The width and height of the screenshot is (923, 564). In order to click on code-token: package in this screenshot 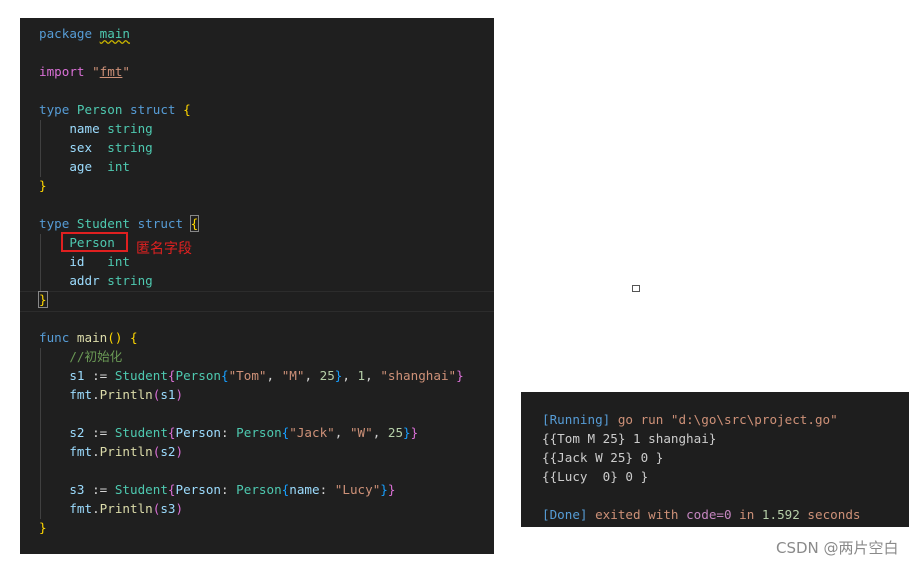, I will do `click(69, 33)`.